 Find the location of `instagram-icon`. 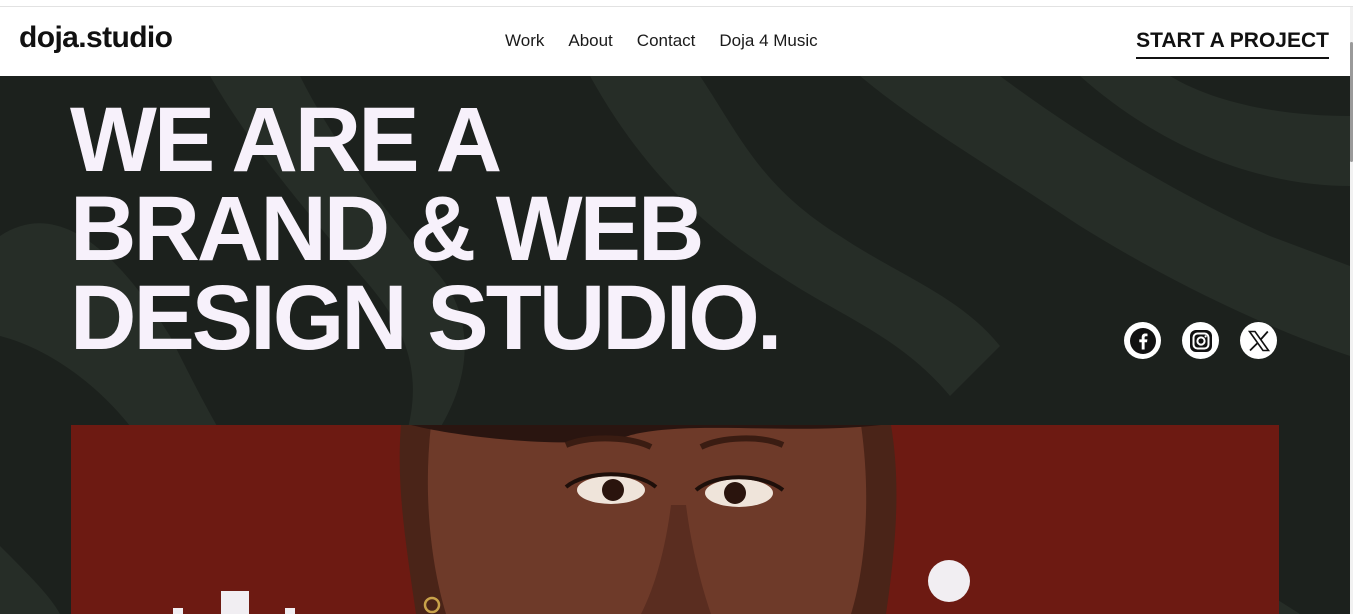

instagram-icon is located at coordinates (1200, 340).